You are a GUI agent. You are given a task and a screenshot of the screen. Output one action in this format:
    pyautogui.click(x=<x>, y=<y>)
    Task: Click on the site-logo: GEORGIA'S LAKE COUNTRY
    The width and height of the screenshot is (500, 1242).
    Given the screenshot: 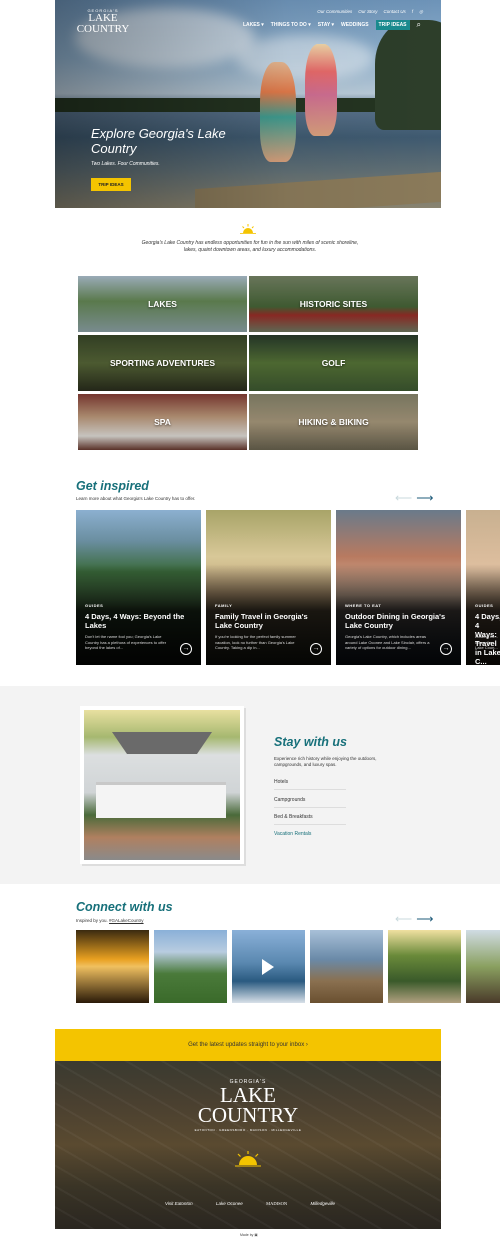 What is the action you would take?
    pyautogui.click(x=103, y=21)
    